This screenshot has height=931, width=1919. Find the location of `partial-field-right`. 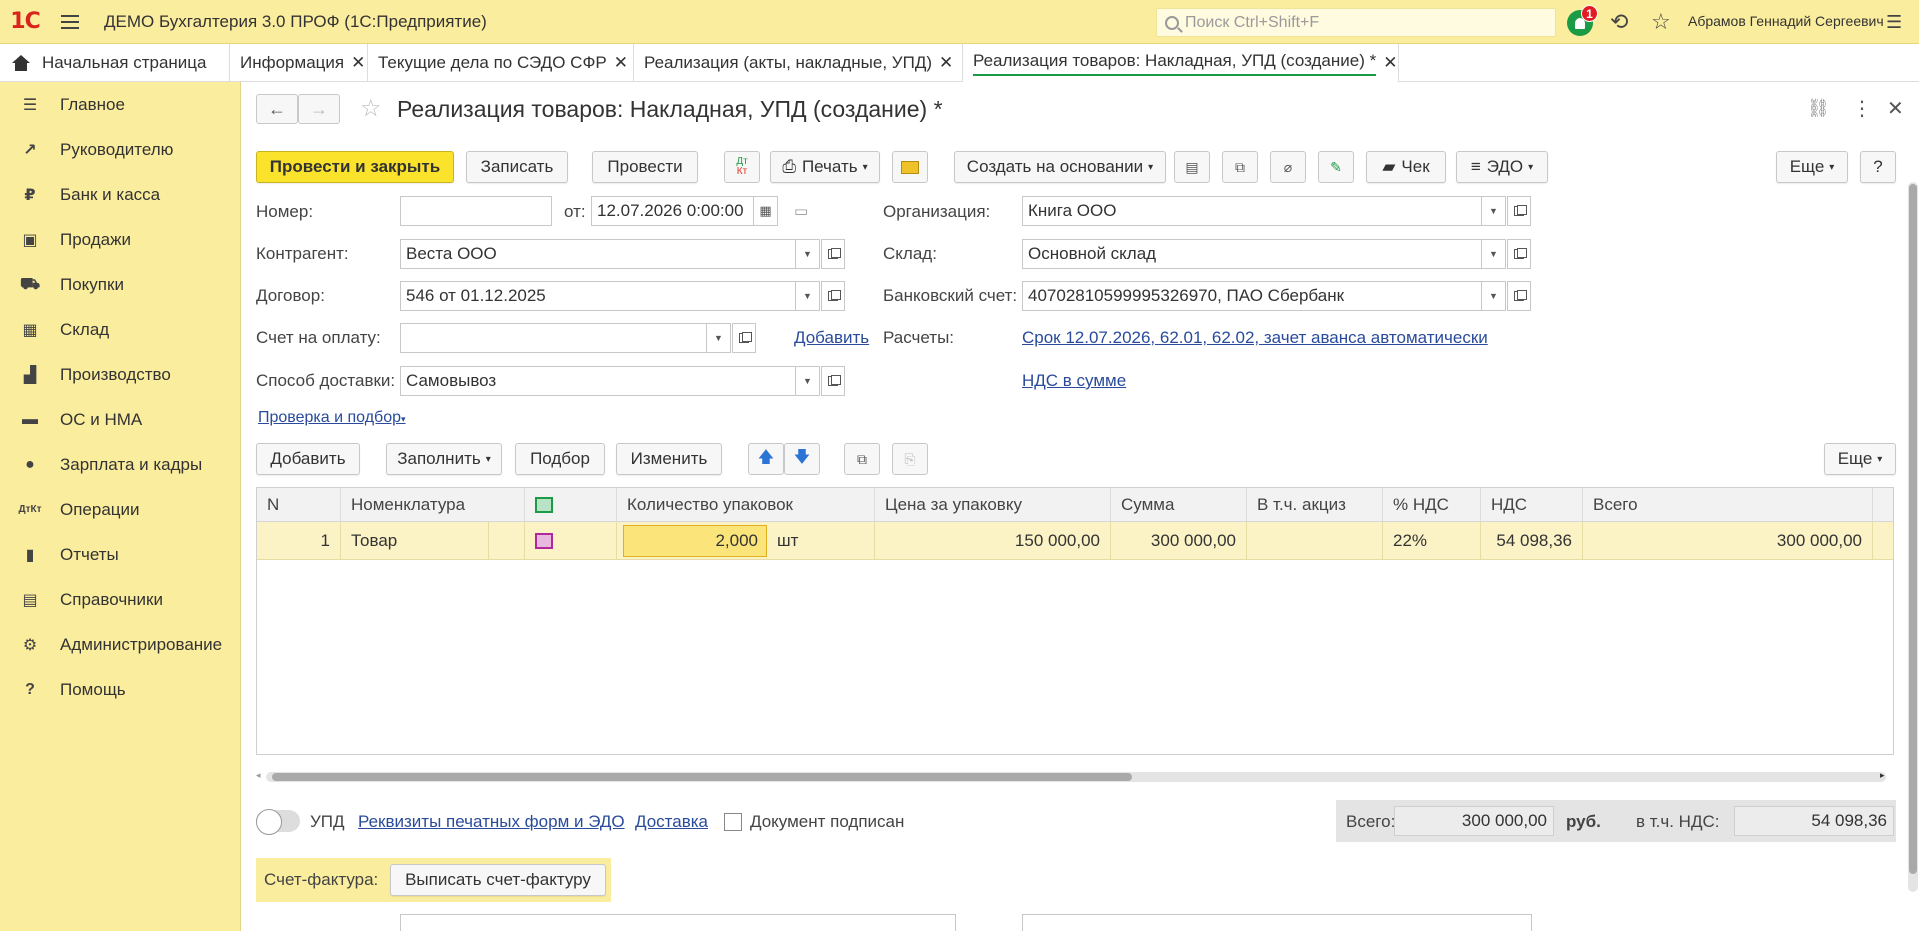

partial-field-right is located at coordinates (1277, 922).